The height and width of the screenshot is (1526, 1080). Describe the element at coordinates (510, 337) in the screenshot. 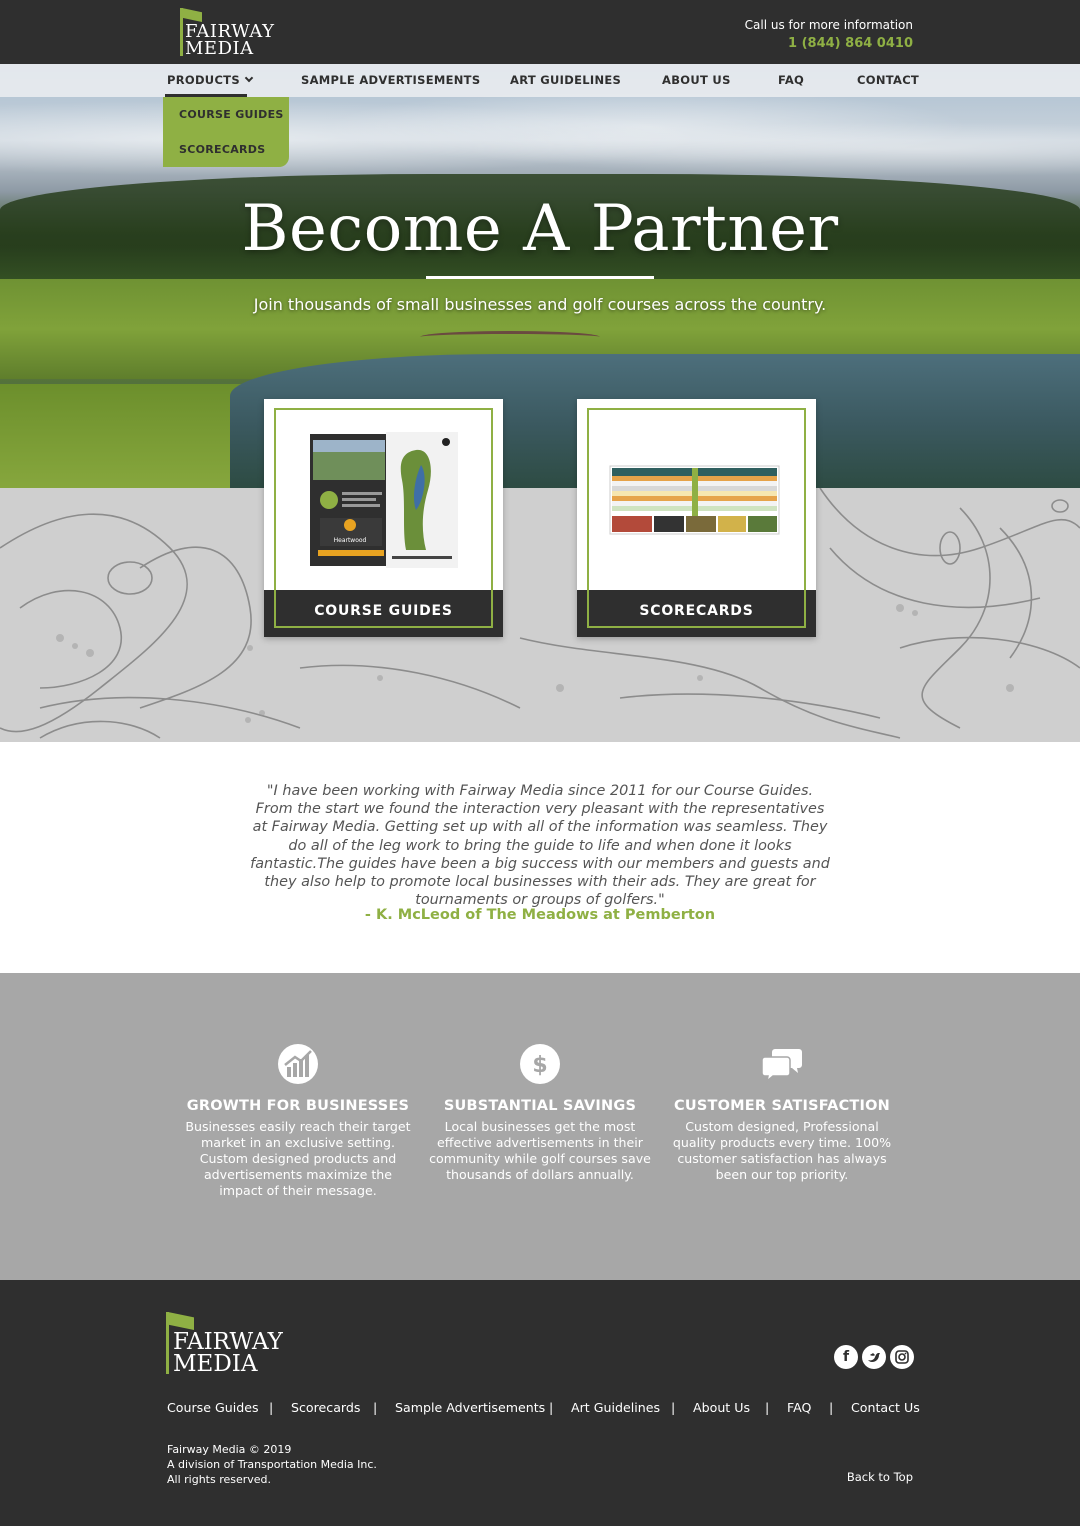

I see `bridge-graphic` at that location.